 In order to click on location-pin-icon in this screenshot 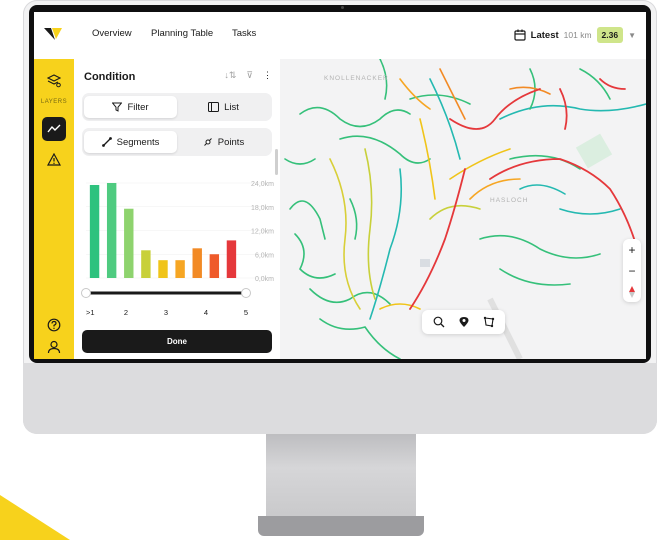, I will do `click(464, 322)`.